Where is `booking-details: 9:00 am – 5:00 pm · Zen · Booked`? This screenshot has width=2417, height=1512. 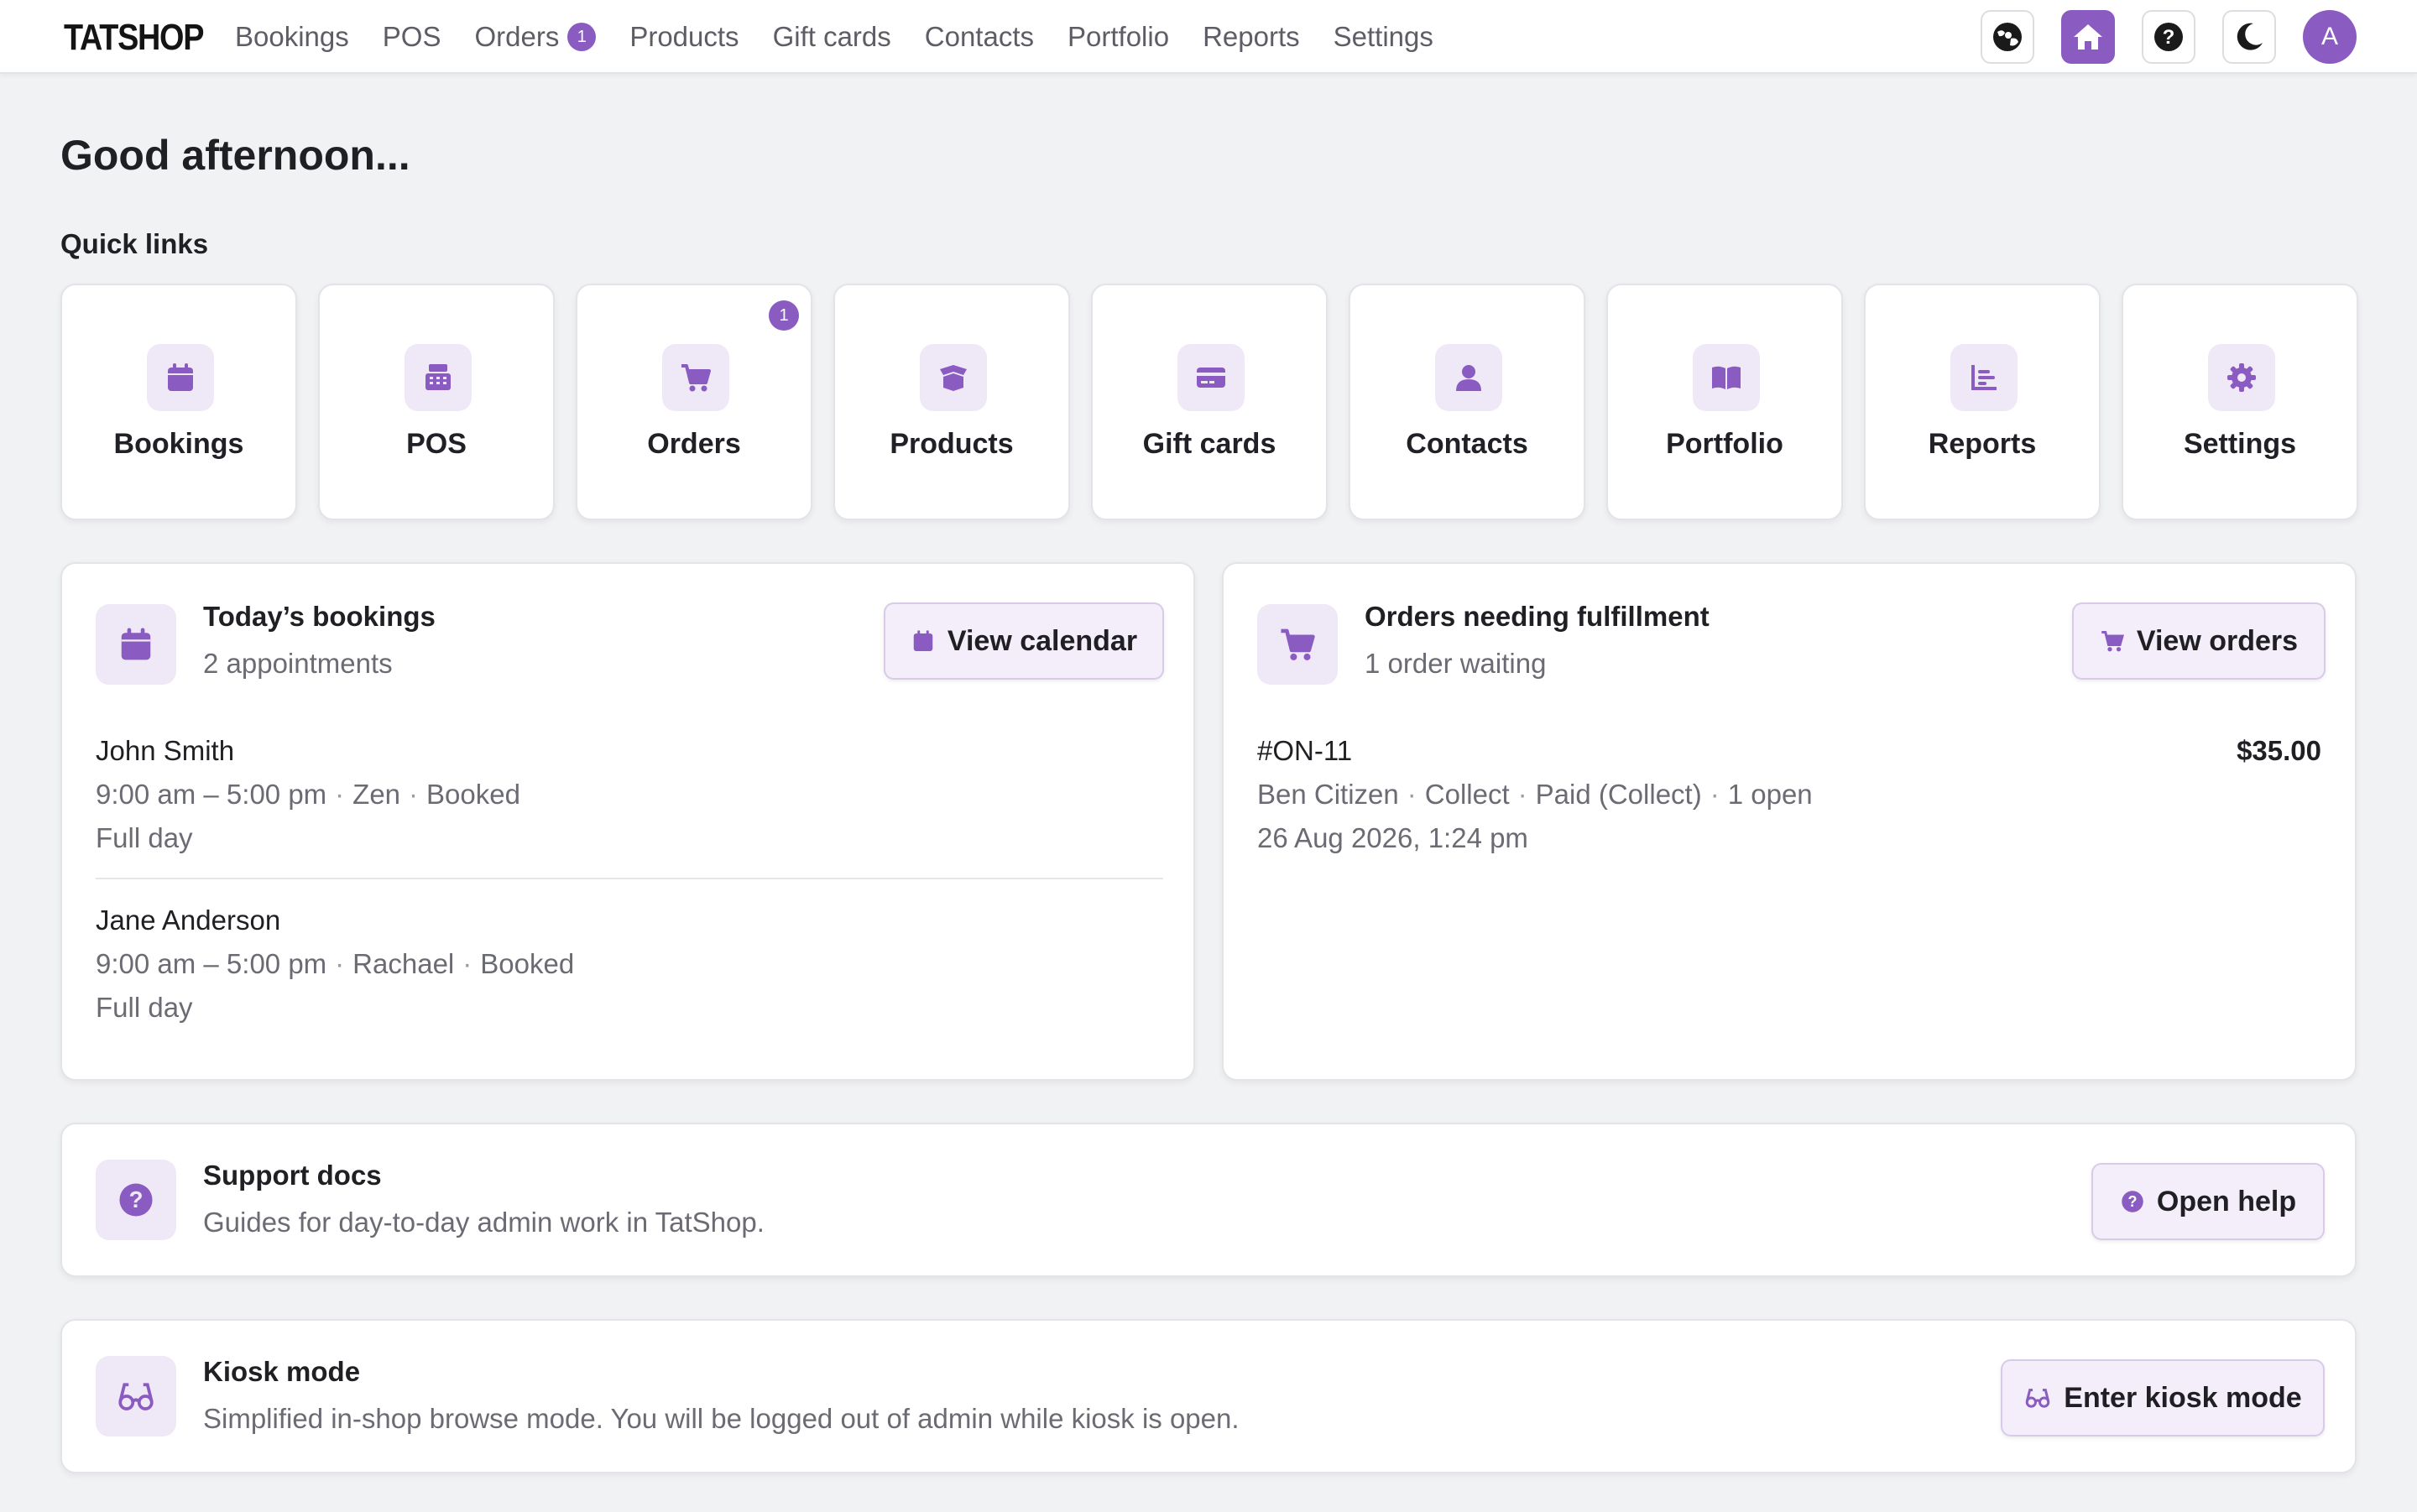
booking-details: 9:00 am – 5:00 pm · Zen · Booked is located at coordinates (308, 795).